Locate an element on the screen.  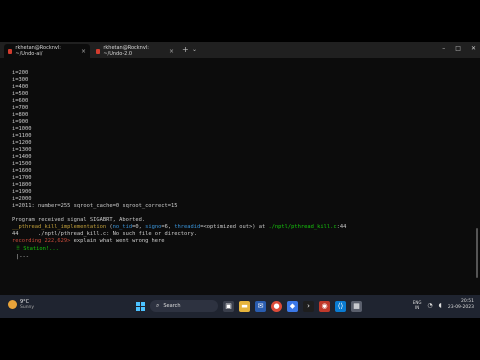
weather-widget: 9°C Sunny is located at coordinates (21, 304).